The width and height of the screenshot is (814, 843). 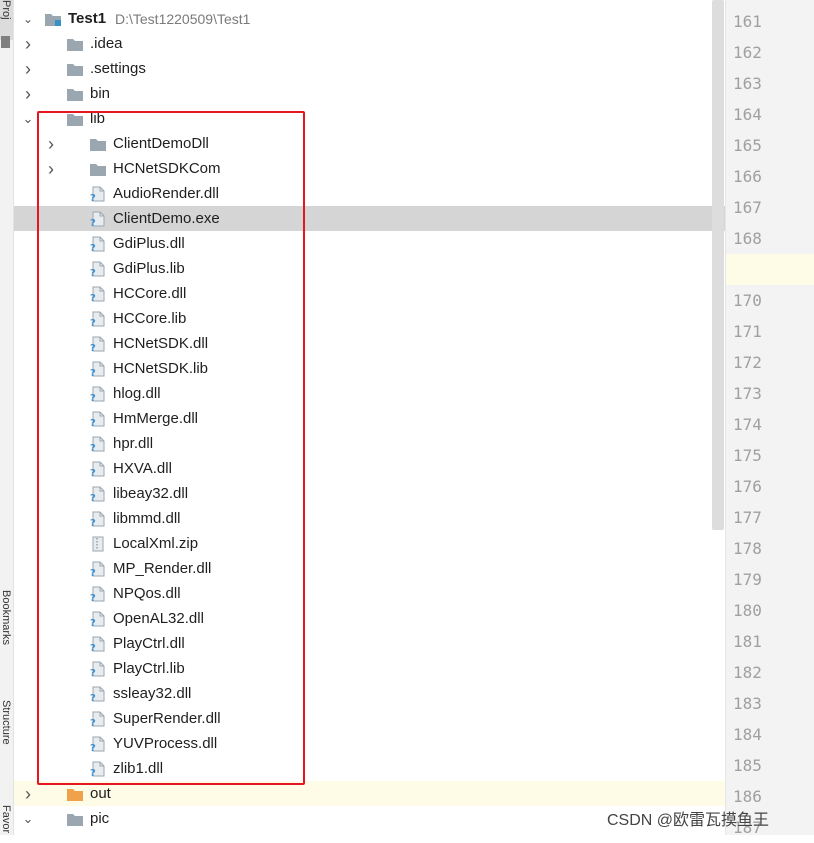 I want to click on tree-folder-row: ⌄ lib, so click(x=369, y=118).